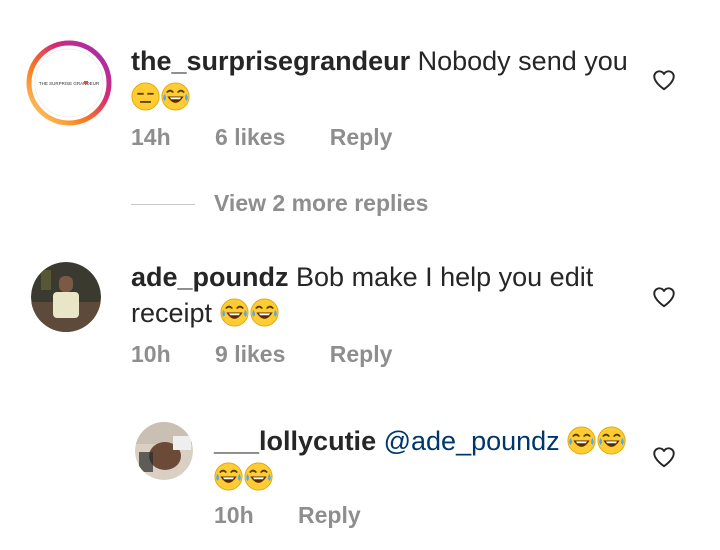 Image resolution: width=720 pixels, height=550 pixels. Describe the element at coordinates (295, 441) in the screenshot. I see `reply-comment-username: ___lollycutie` at that location.